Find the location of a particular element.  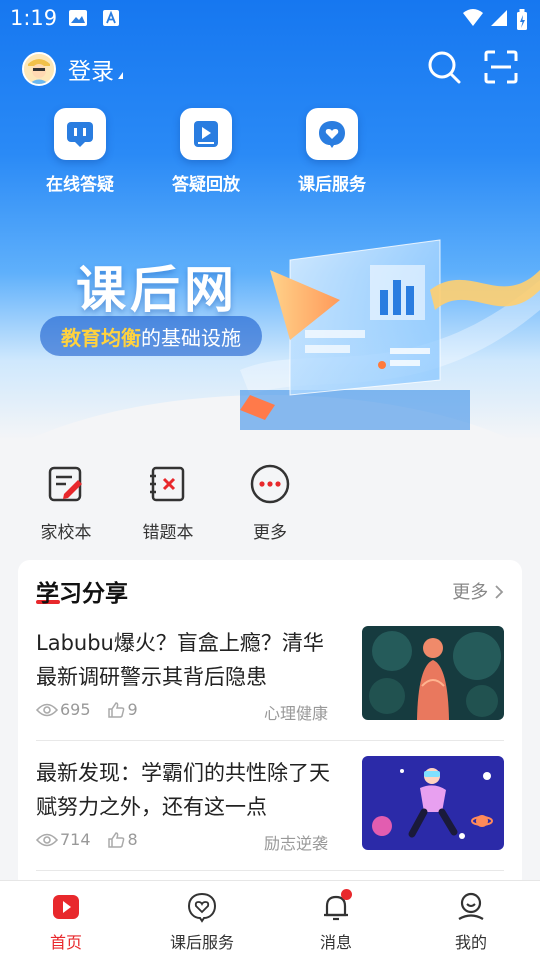

keyboard-a-icon is located at coordinates (111, 18).